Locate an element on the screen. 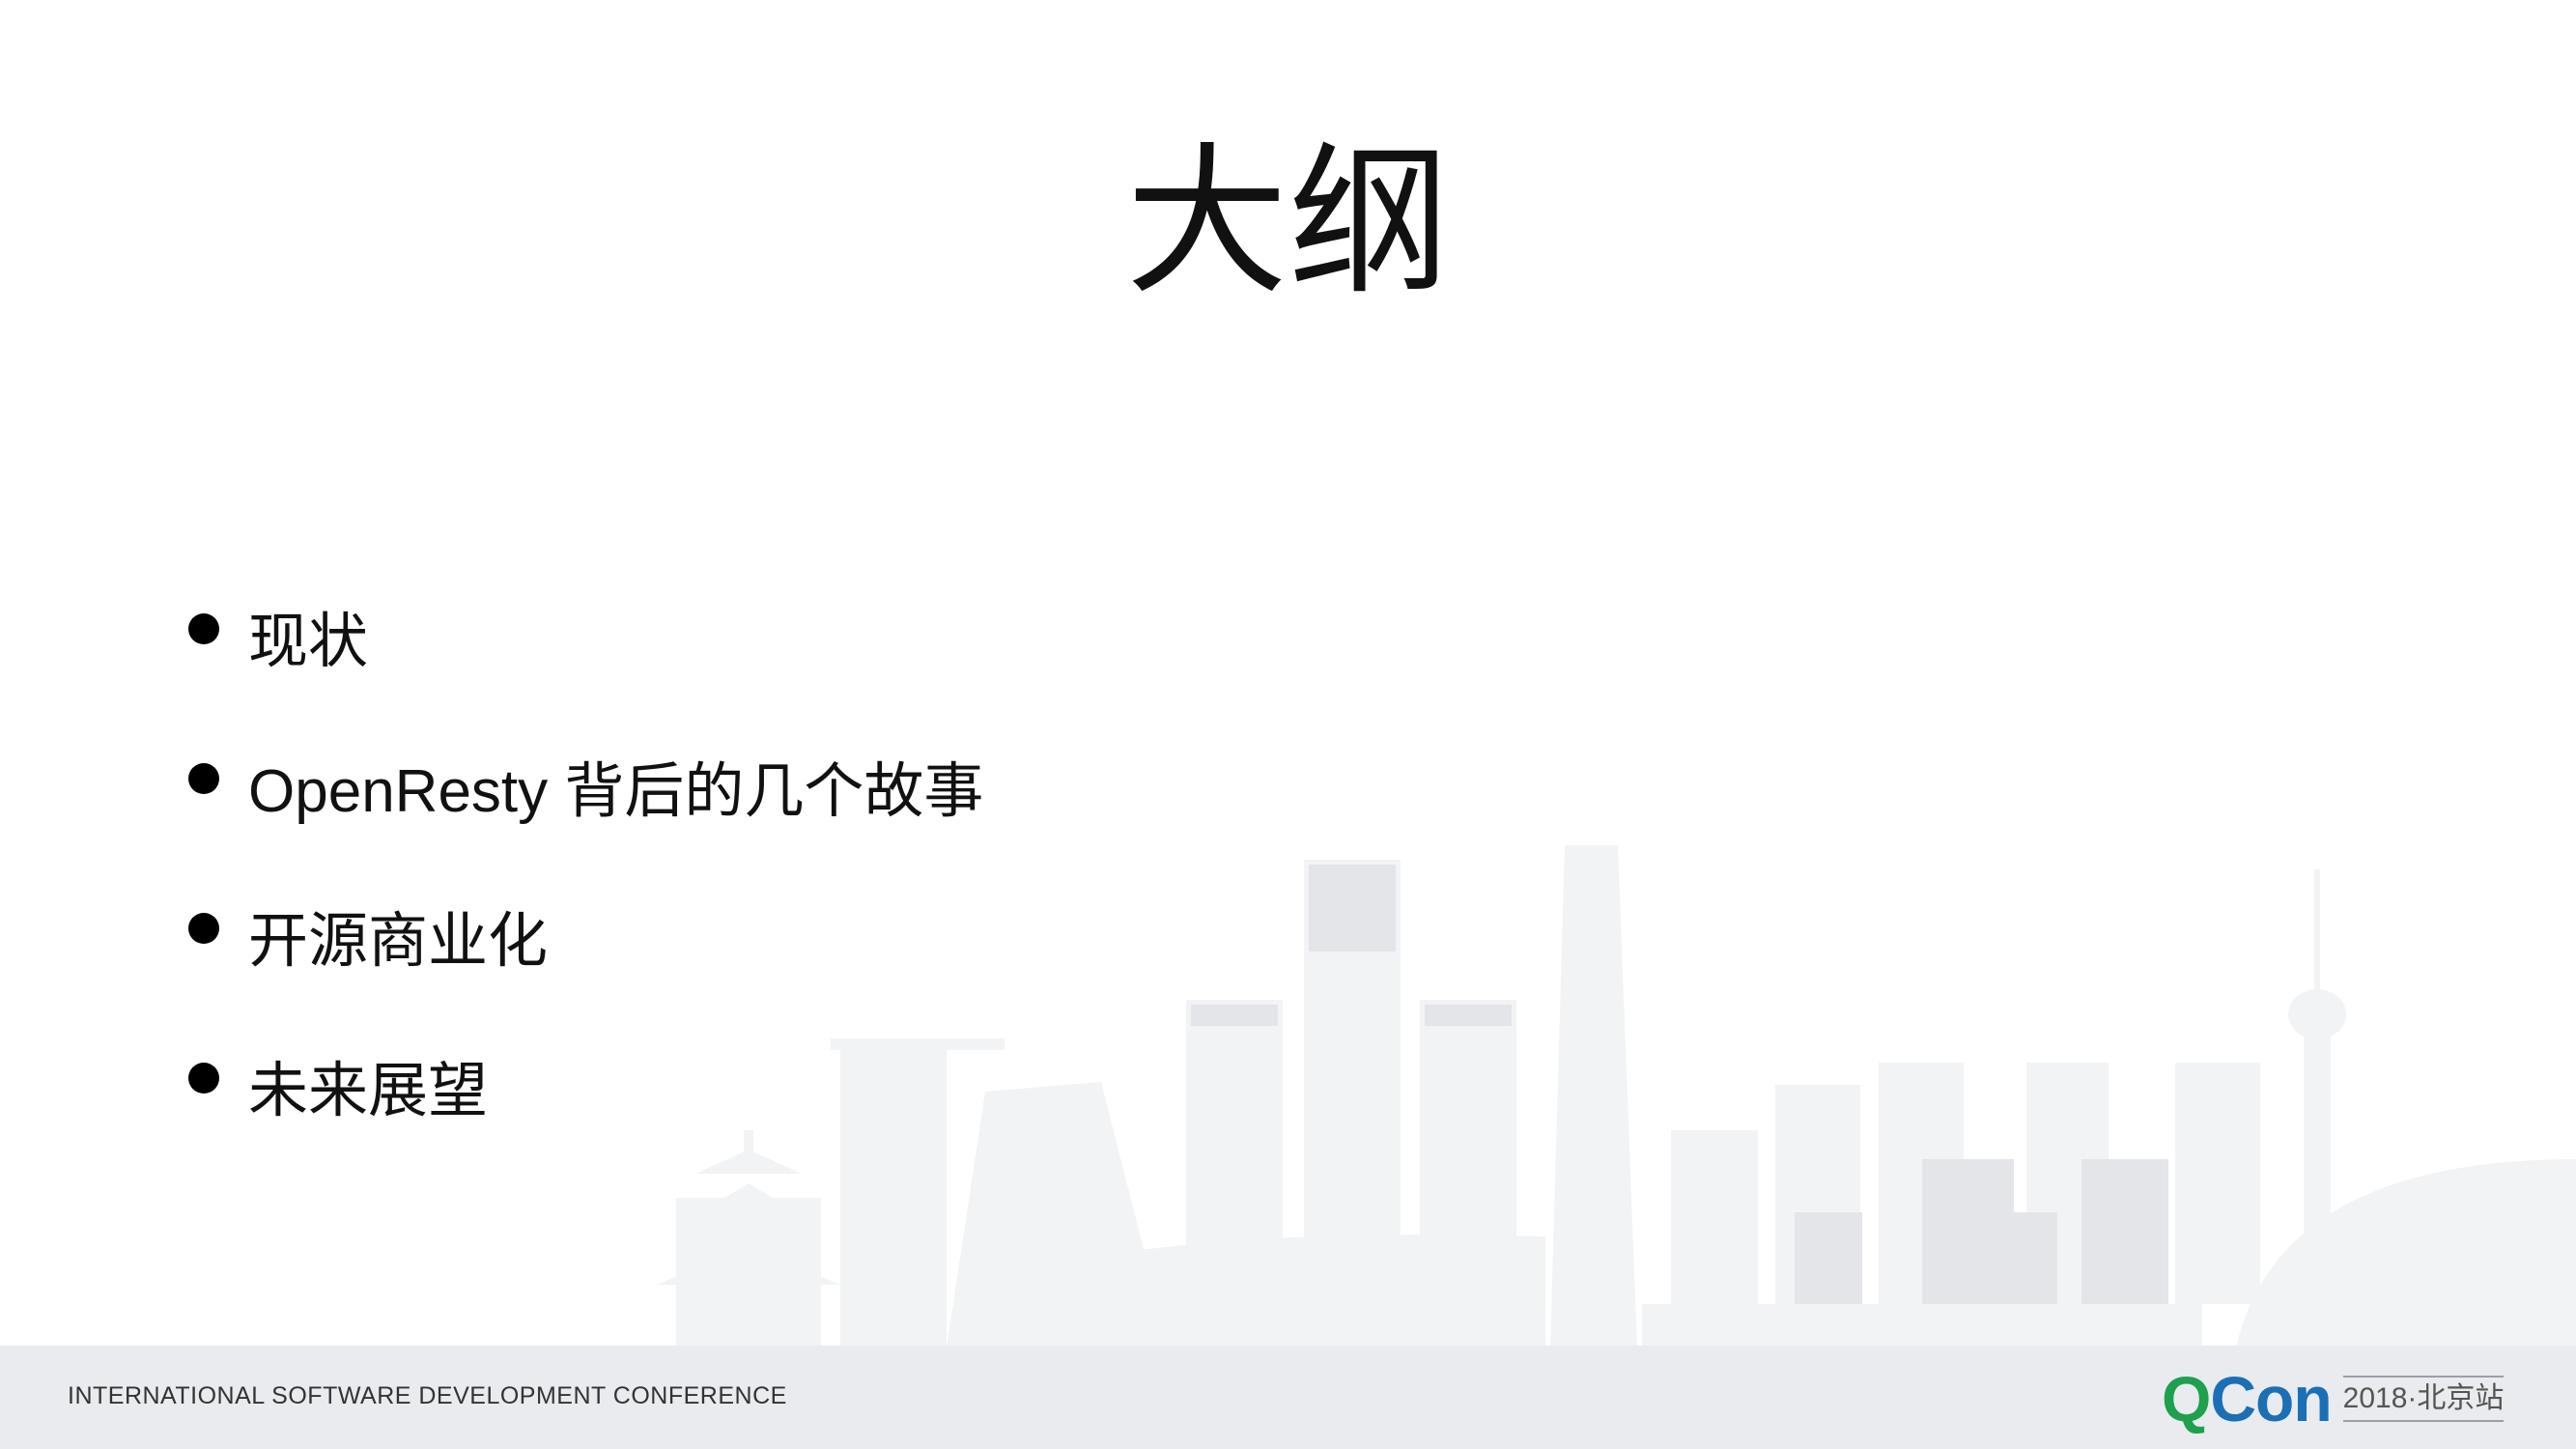 Image resolution: width=2576 pixels, height=1449 pixels. list-item: OpenResty 背后的几个故事 is located at coordinates (585, 785).